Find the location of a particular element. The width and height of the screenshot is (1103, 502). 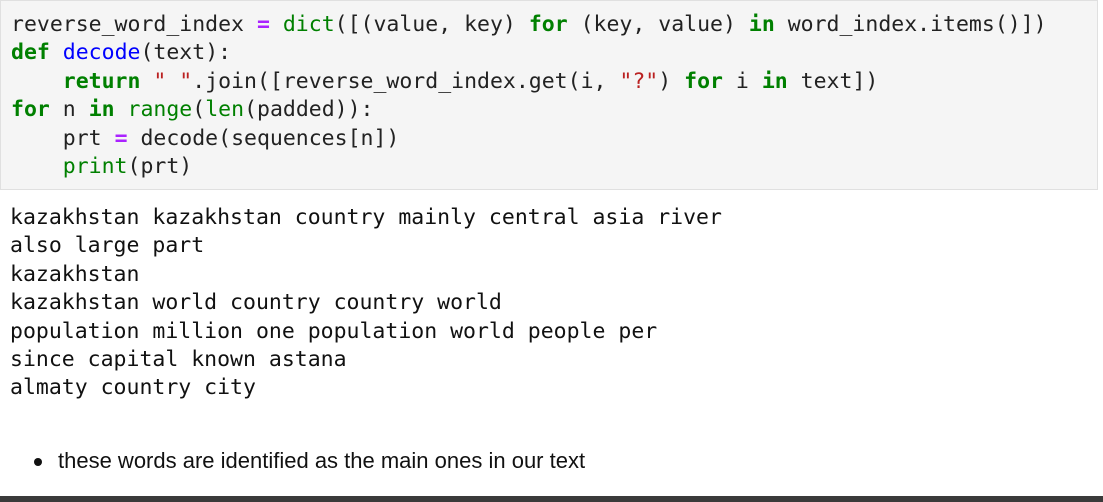

code-line: print(prt) is located at coordinates (529, 167).